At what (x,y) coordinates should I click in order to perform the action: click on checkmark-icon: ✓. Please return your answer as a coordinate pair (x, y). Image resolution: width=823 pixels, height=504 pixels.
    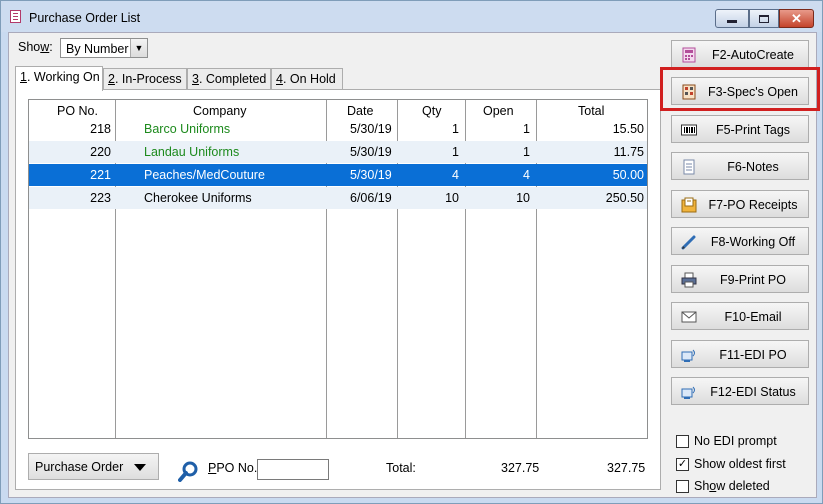
    Looking at the image, I should click on (682, 464).